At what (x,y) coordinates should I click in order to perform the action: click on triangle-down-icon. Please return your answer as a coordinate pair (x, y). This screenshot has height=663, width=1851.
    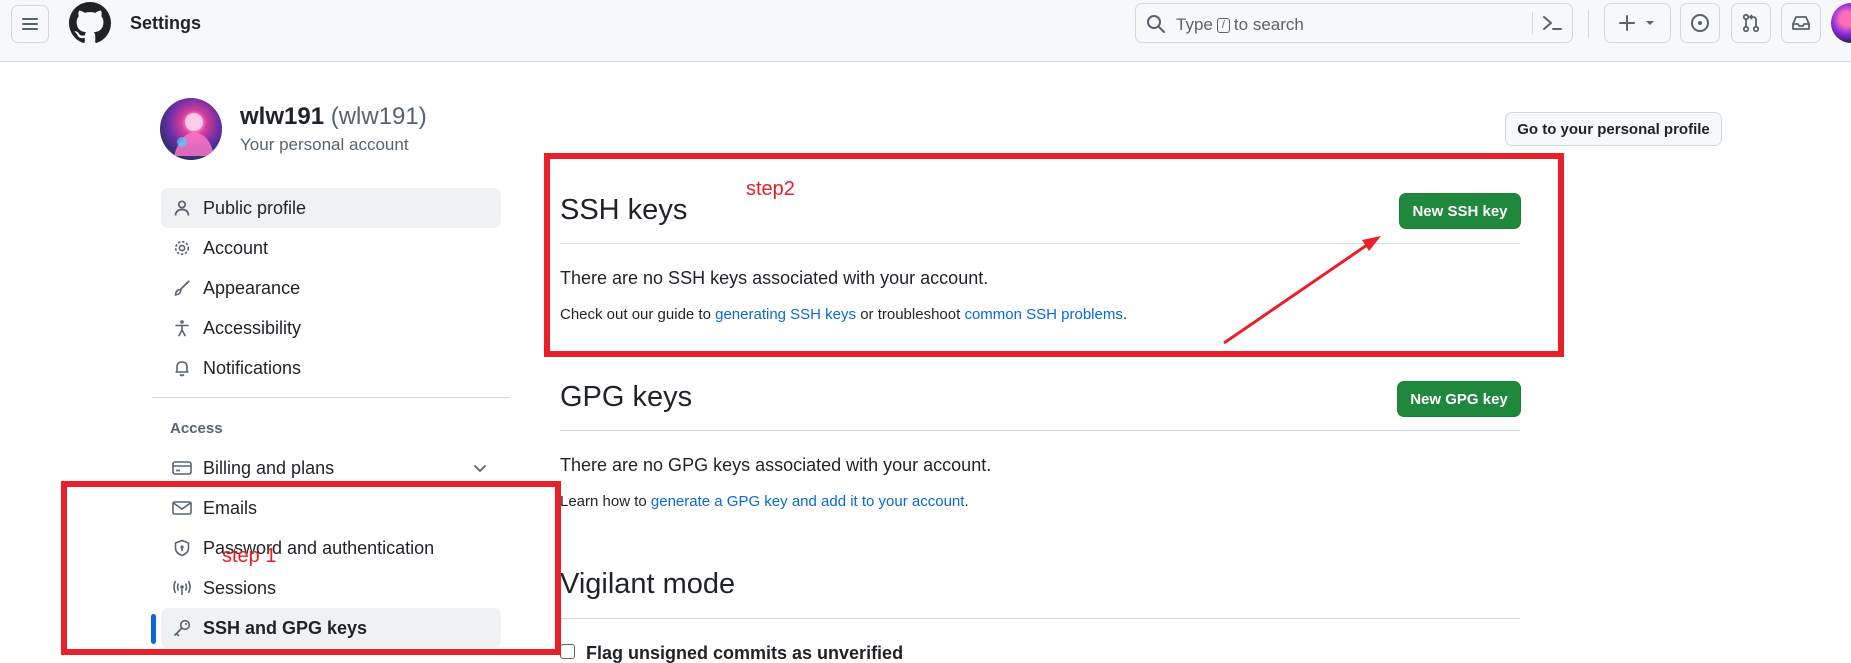
    Looking at the image, I should click on (1649, 23).